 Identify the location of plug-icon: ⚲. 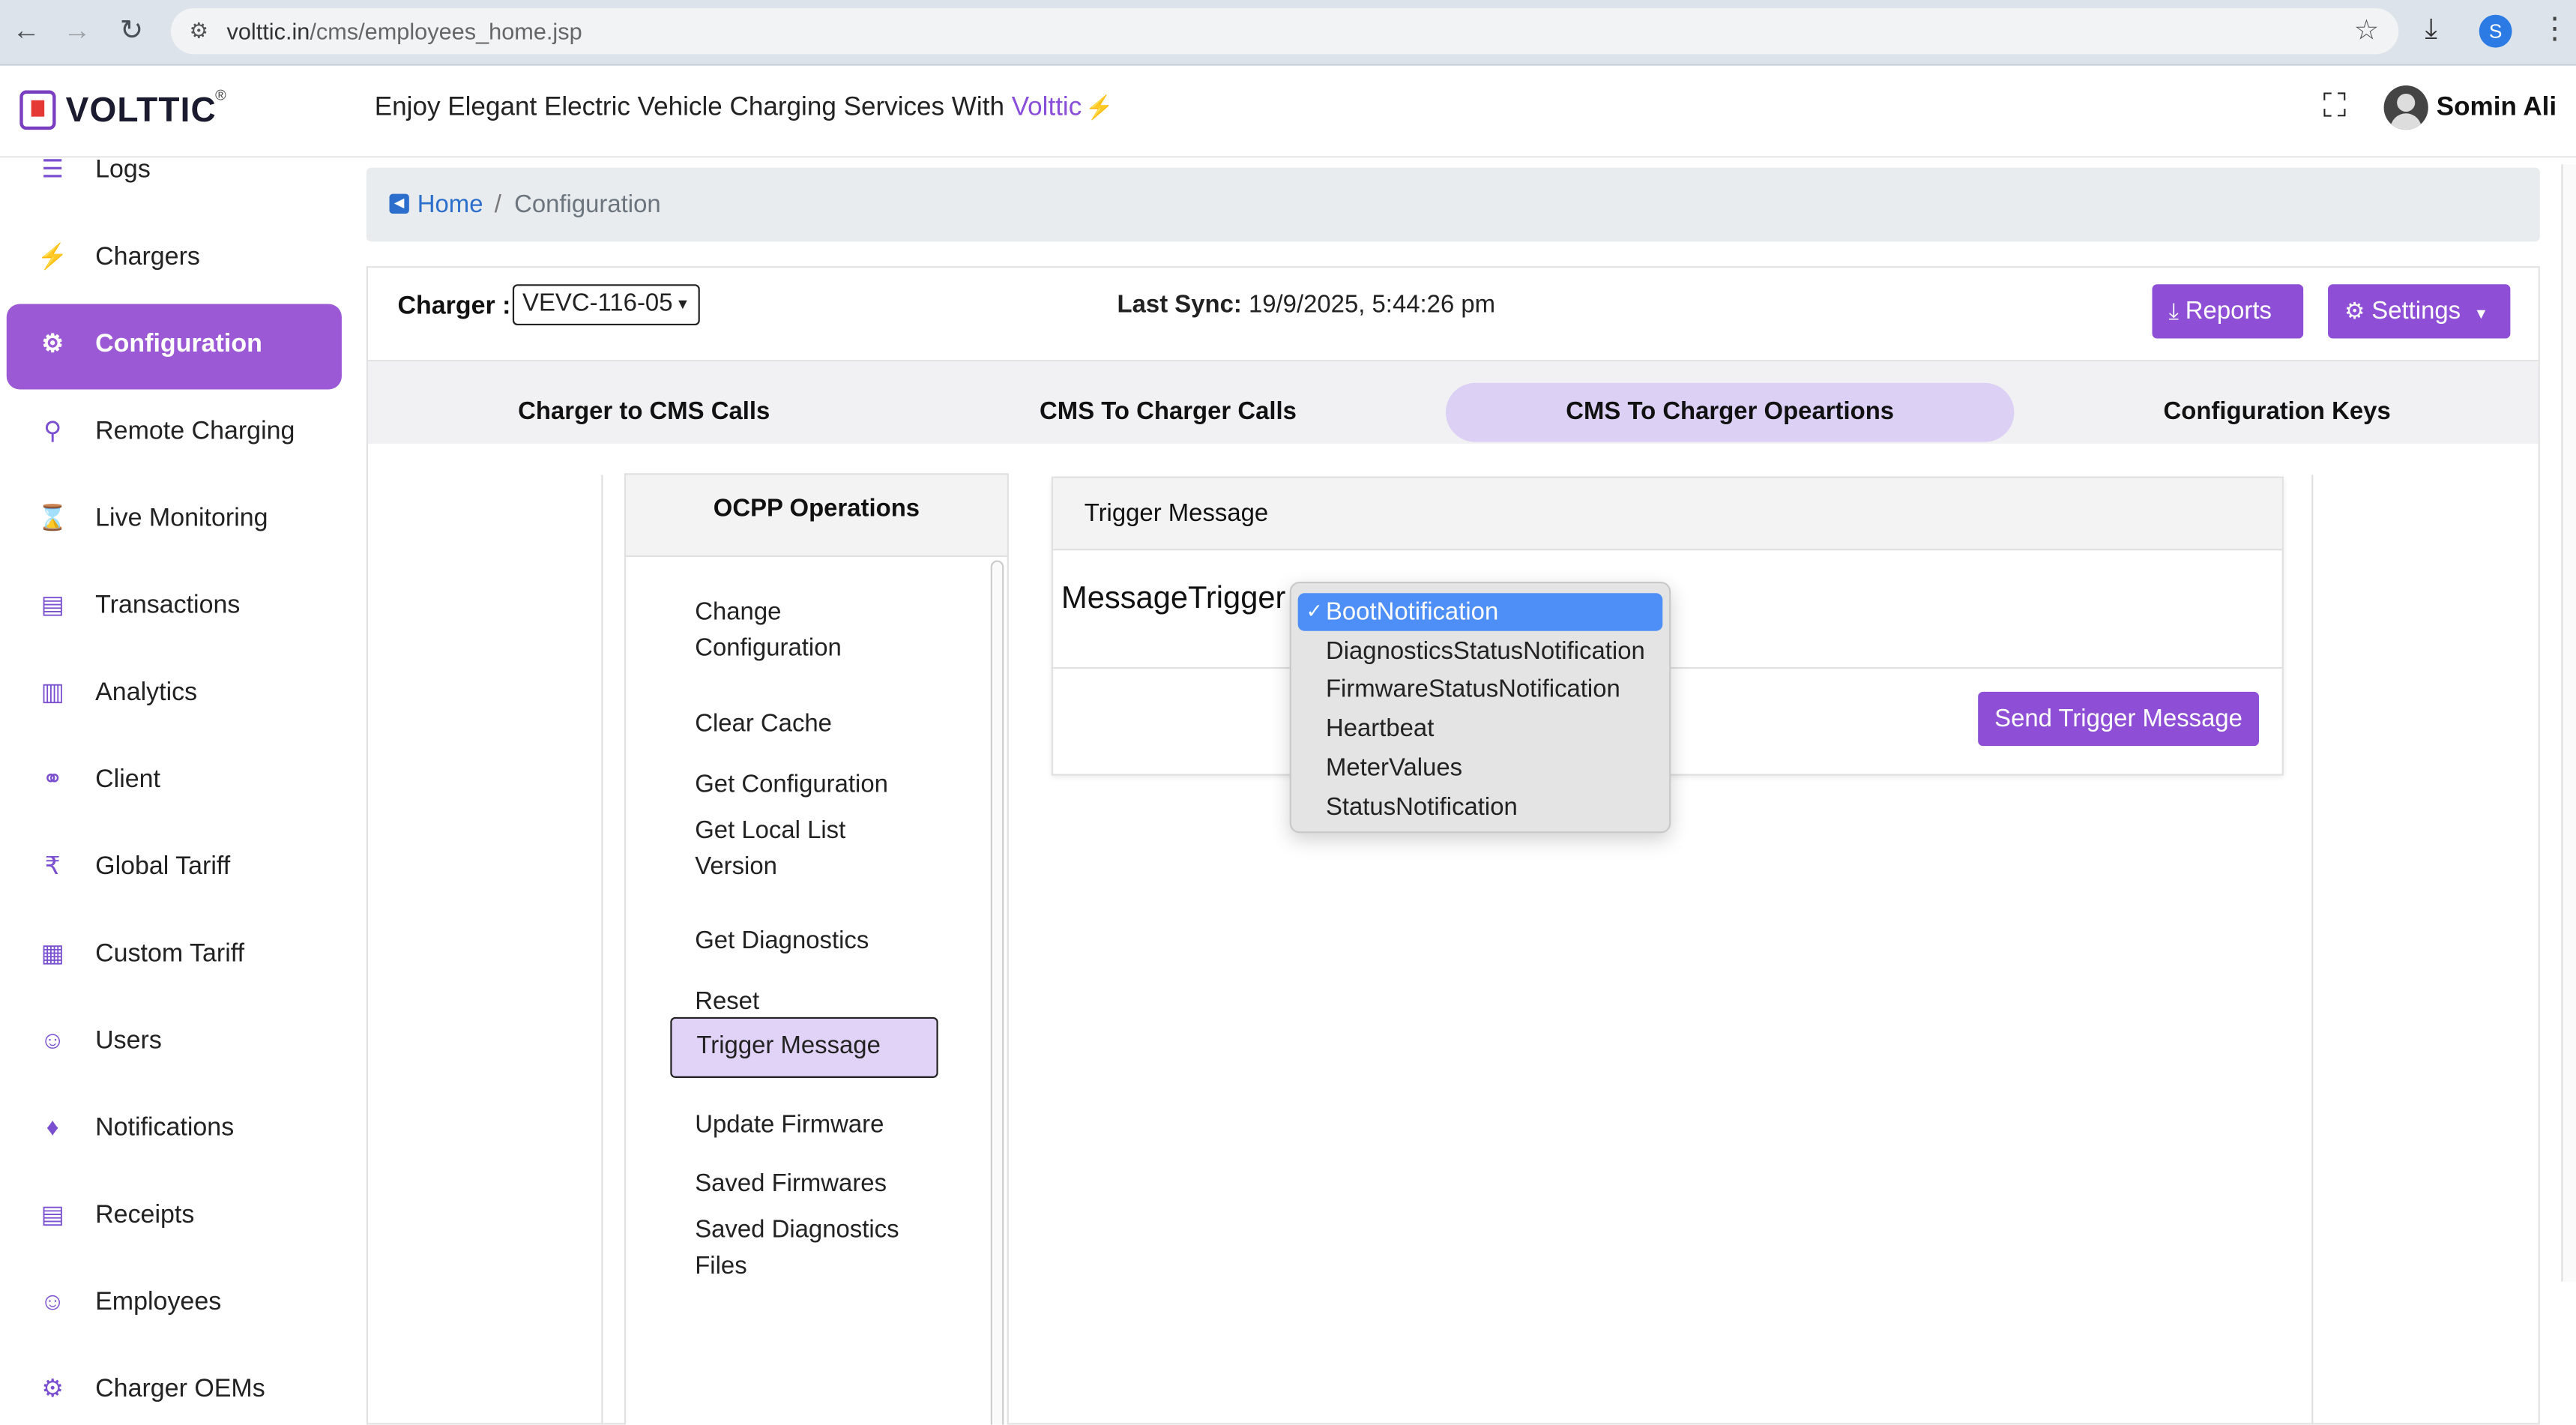
(53, 431).